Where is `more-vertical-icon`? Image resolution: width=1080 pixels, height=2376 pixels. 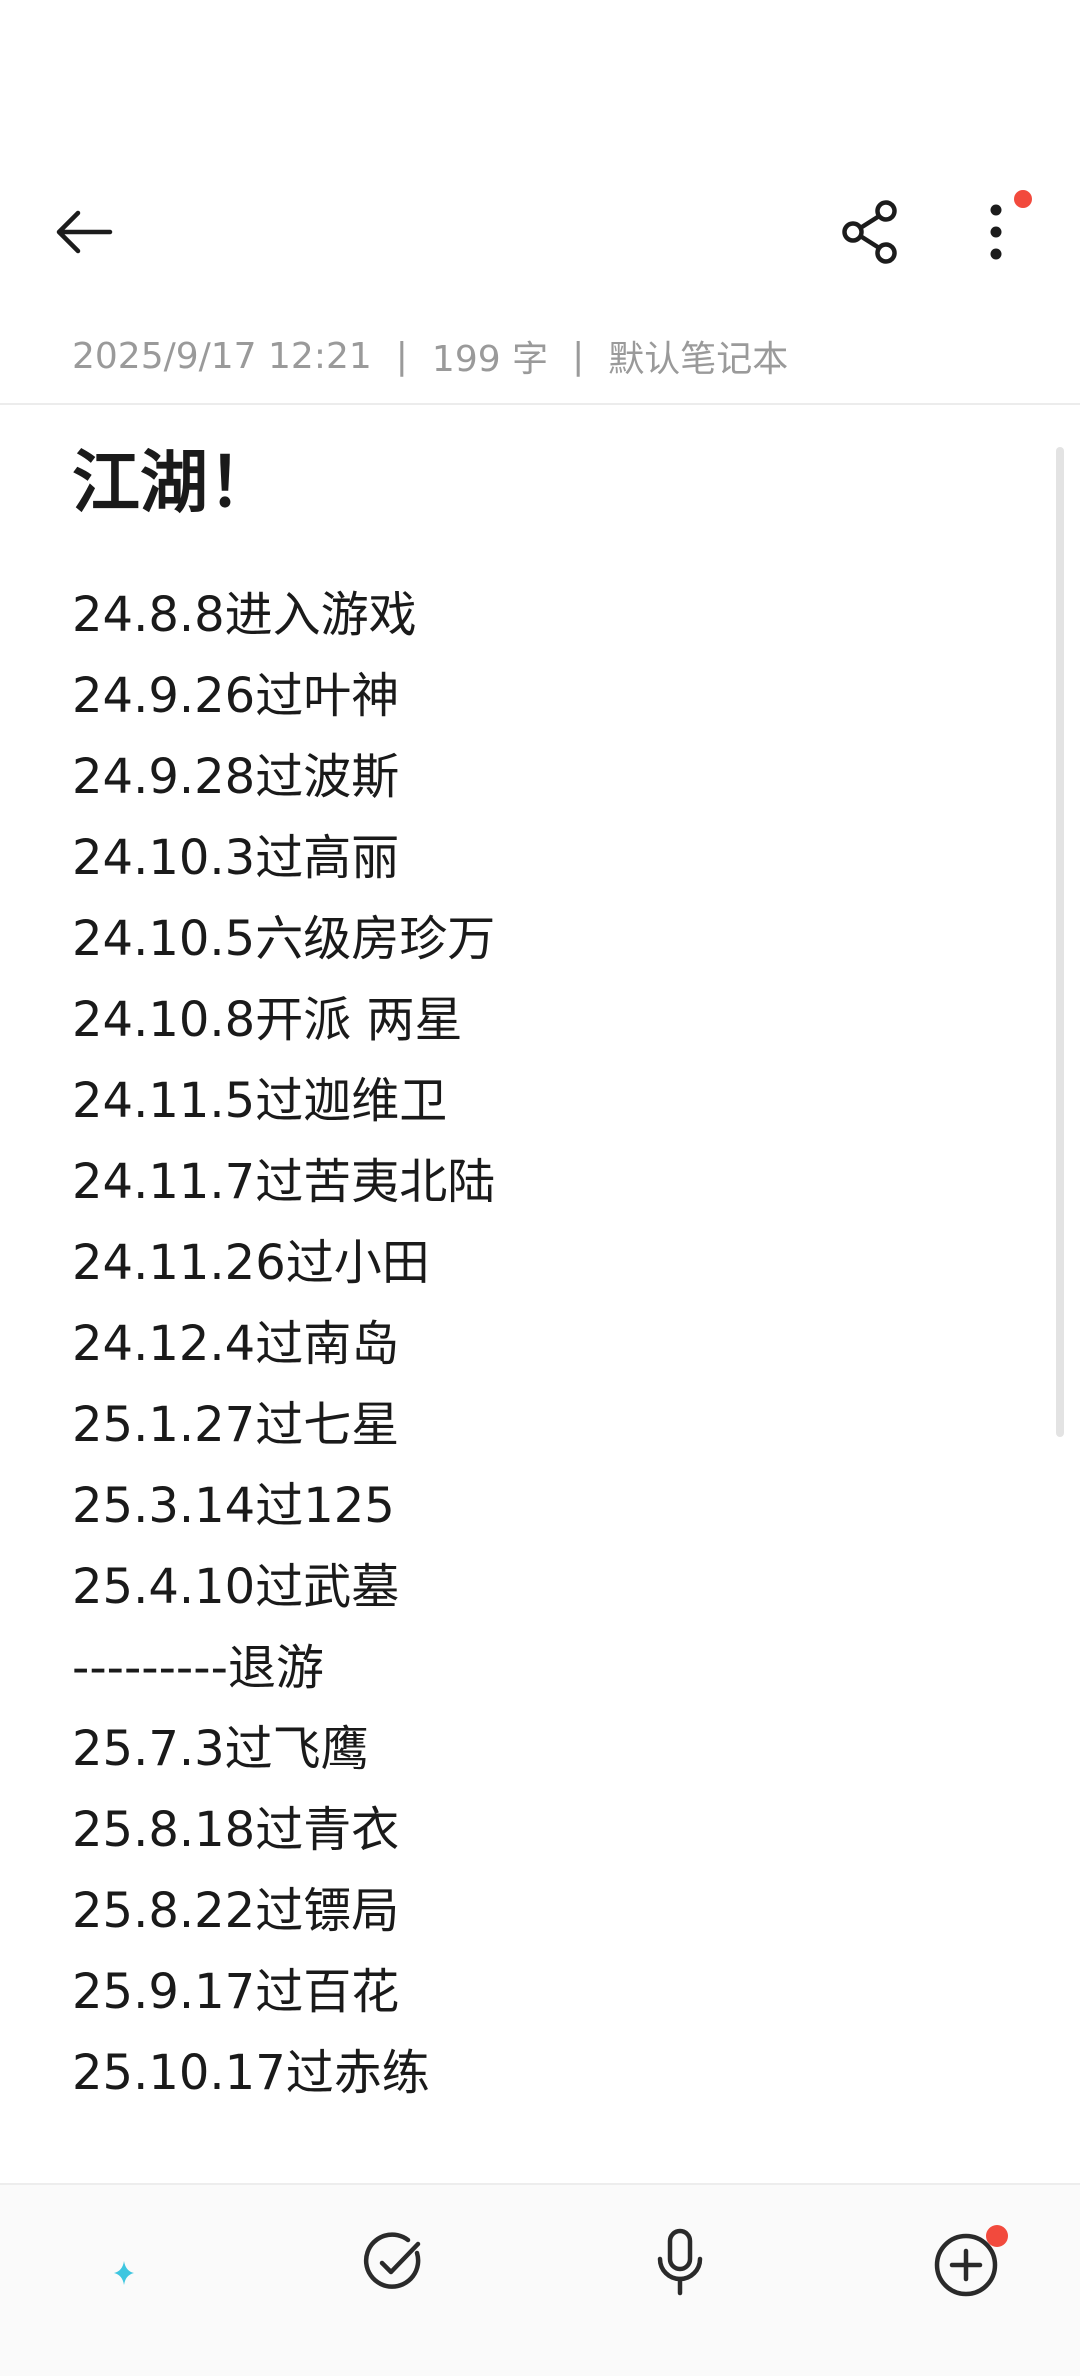
more-vertical-icon is located at coordinates (996, 232).